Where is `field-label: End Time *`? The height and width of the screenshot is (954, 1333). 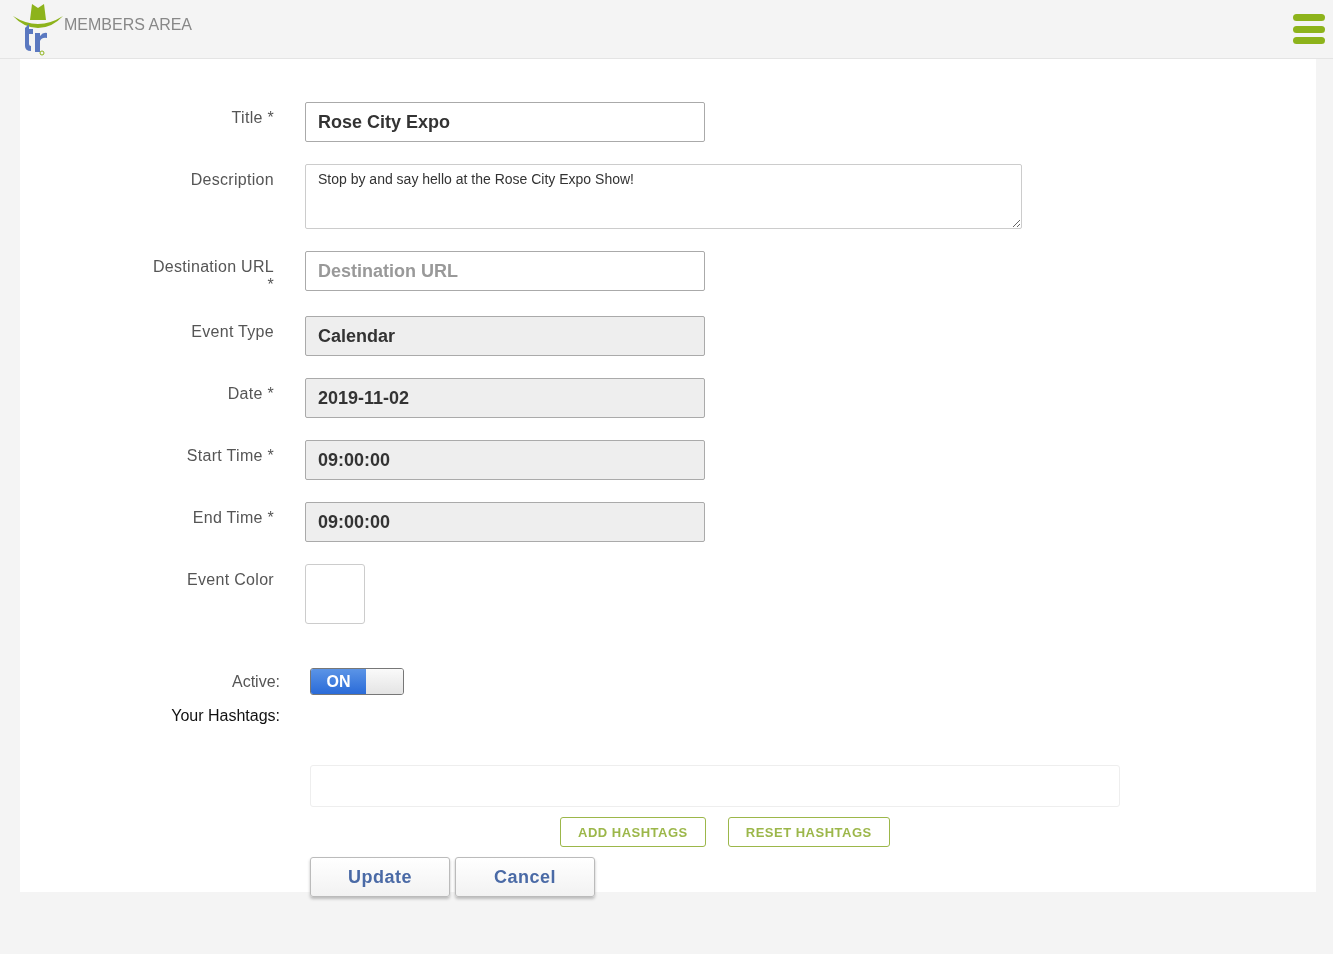 field-label: End Time * is located at coordinates (232, 518).